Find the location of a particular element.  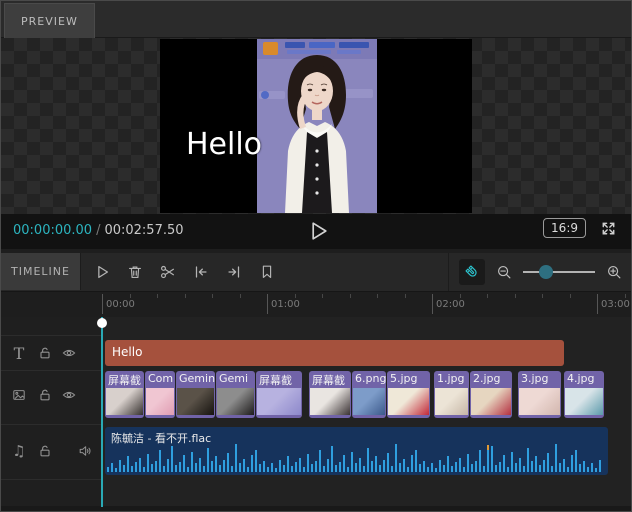

fullscreen-button is located at coordinates (608, 228).